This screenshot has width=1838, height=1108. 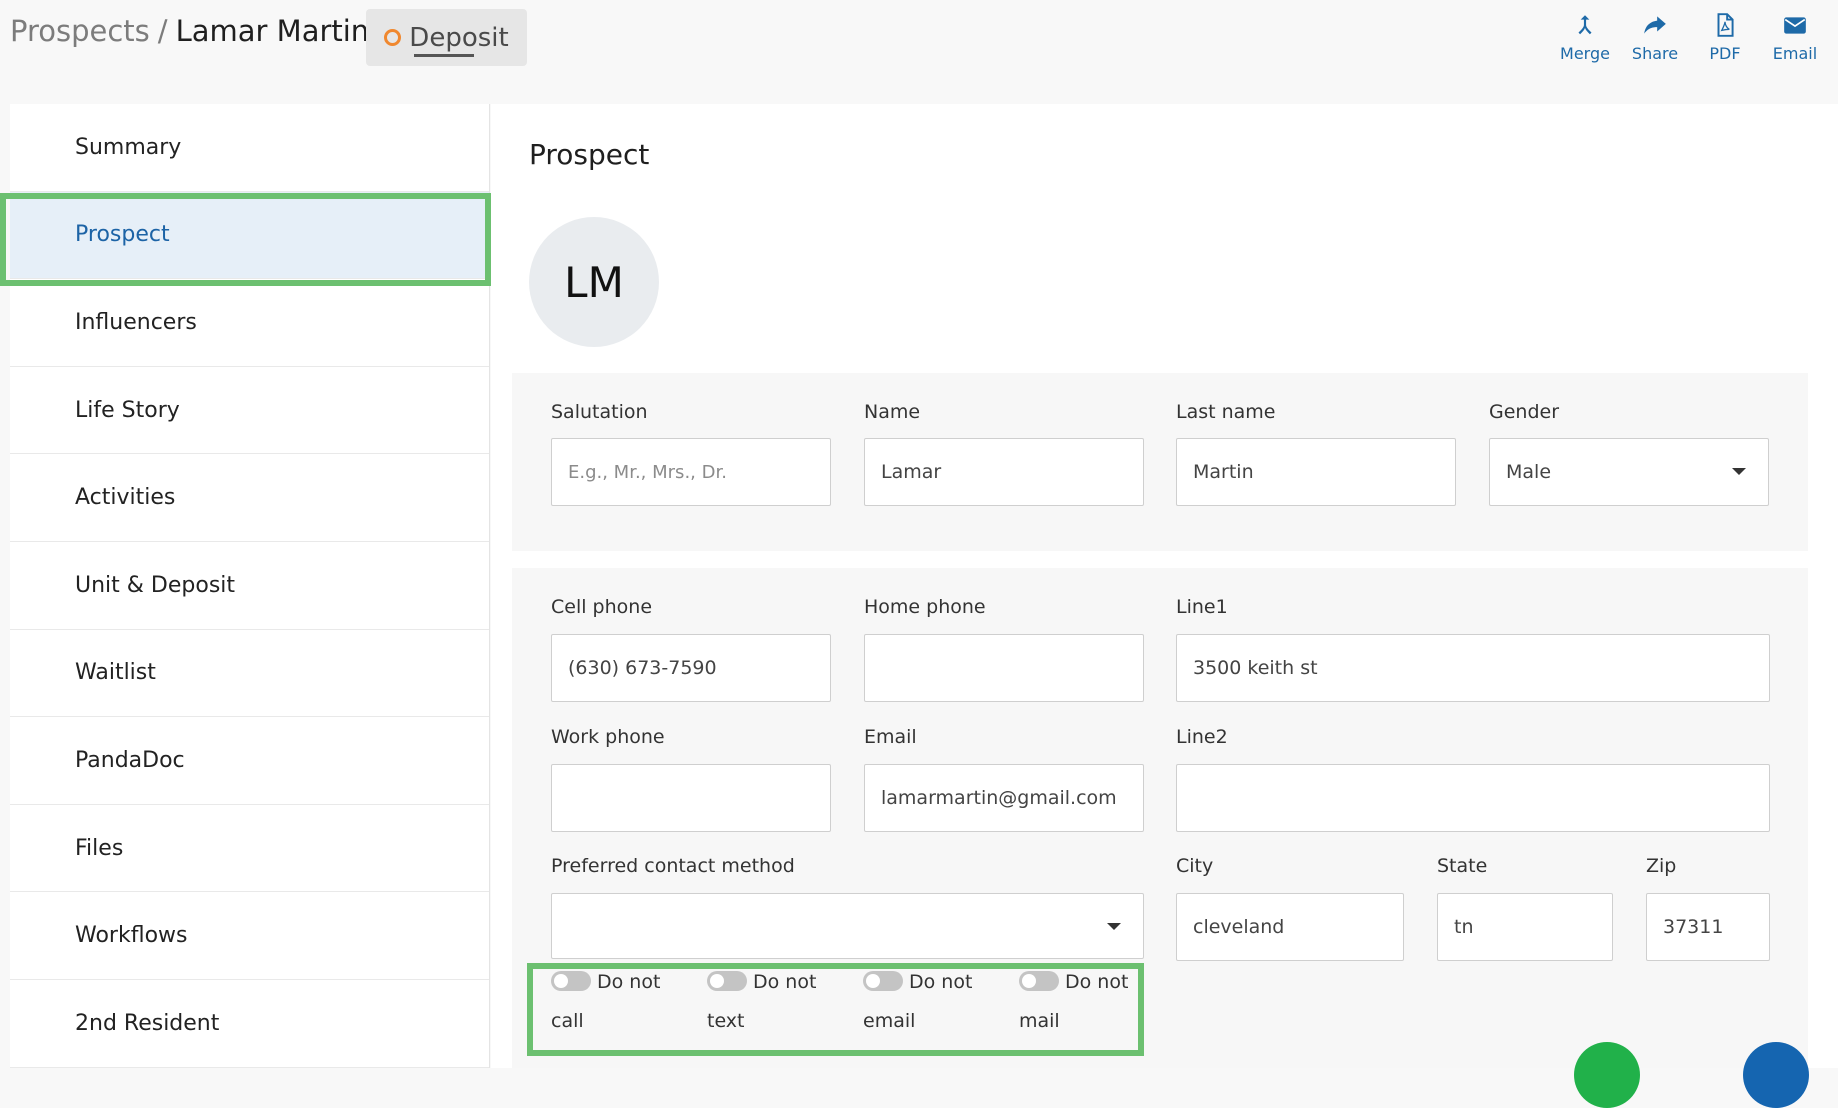 What do you see at coordinates (1795, 25) in the screenshot?
I see `email-icon` at bounding box center [1795, 25].